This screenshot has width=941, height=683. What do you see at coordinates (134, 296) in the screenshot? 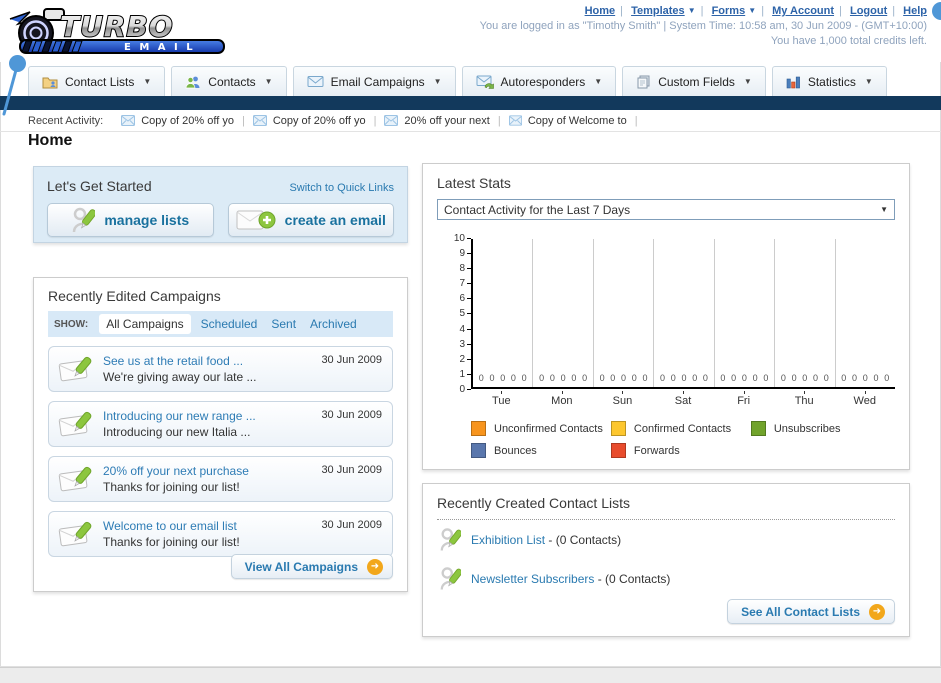
I see `recent-campaigns-heading: Recently Edited Campaigns` at bounding box center [134, 296].